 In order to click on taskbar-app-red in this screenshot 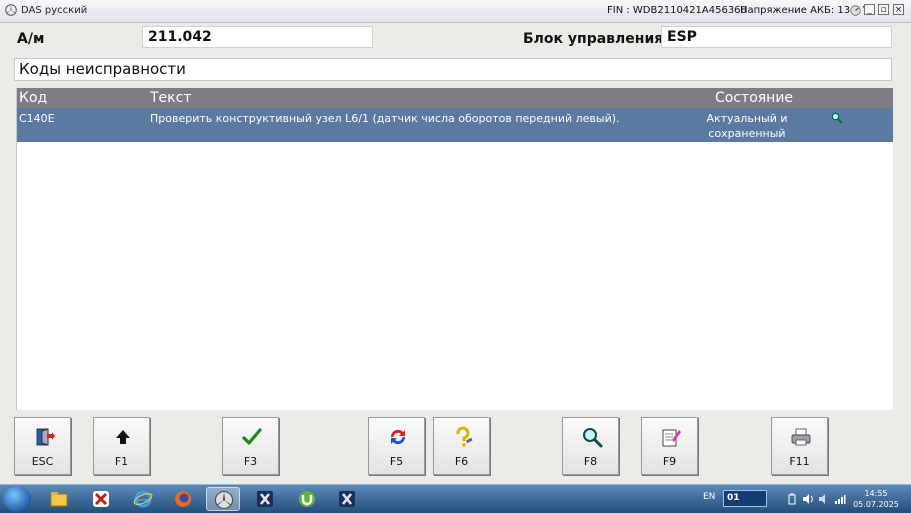, I will do `click(101, 499)`.